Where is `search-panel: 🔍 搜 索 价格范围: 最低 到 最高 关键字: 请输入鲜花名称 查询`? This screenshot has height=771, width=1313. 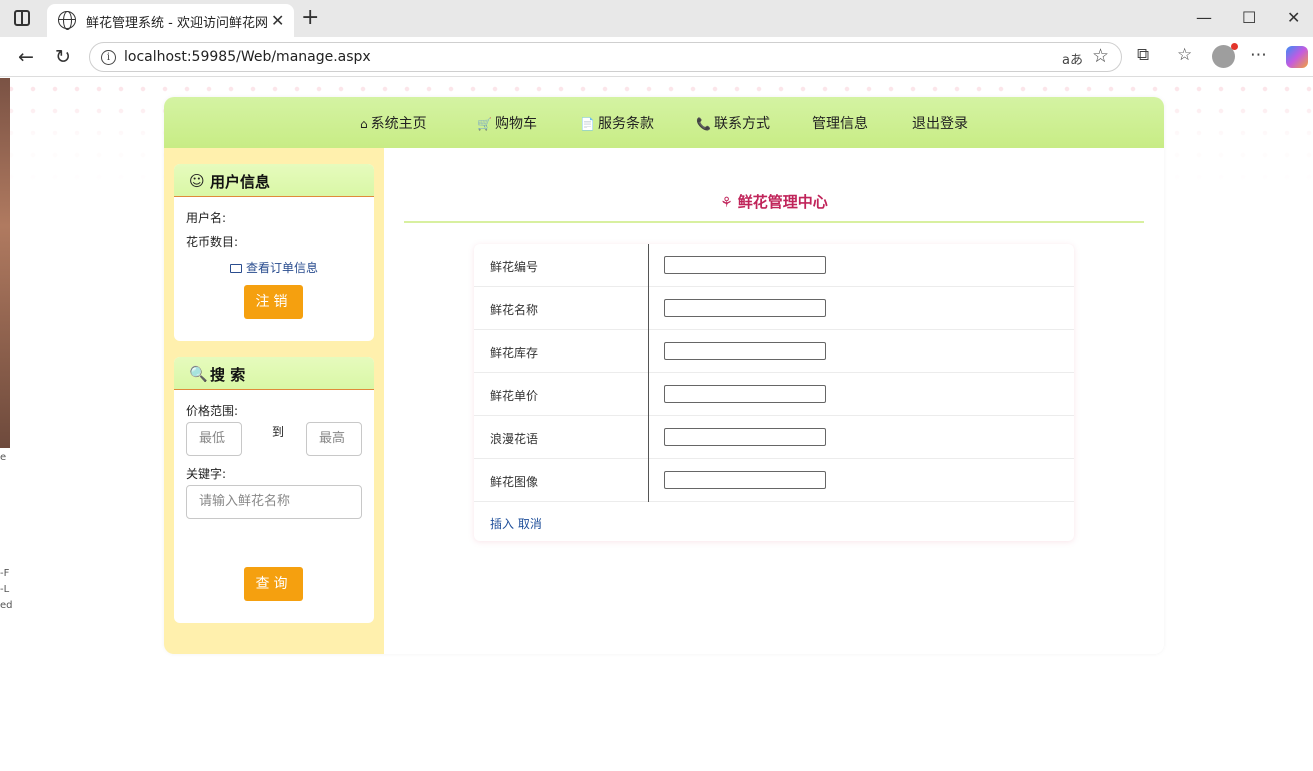 search-panel: 🔍 搜 索 价格范围: 最低 到 最高 关键字: 请输入鲜花名称 查询 is located at coordinates (274, 490).